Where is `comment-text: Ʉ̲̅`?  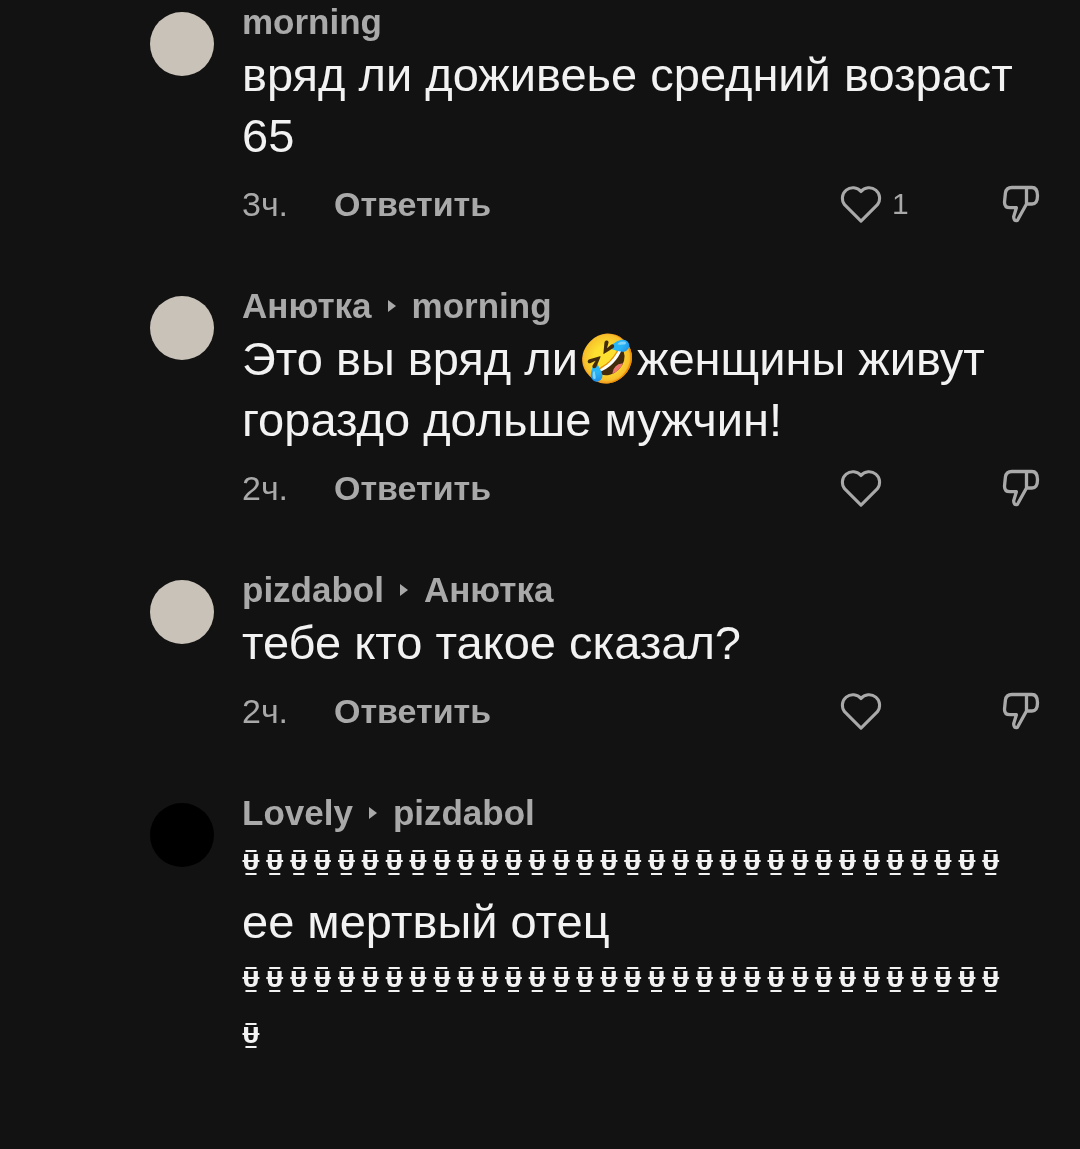 comment-text: Ʉ̲̅ is located at coordinates (254, 1036).